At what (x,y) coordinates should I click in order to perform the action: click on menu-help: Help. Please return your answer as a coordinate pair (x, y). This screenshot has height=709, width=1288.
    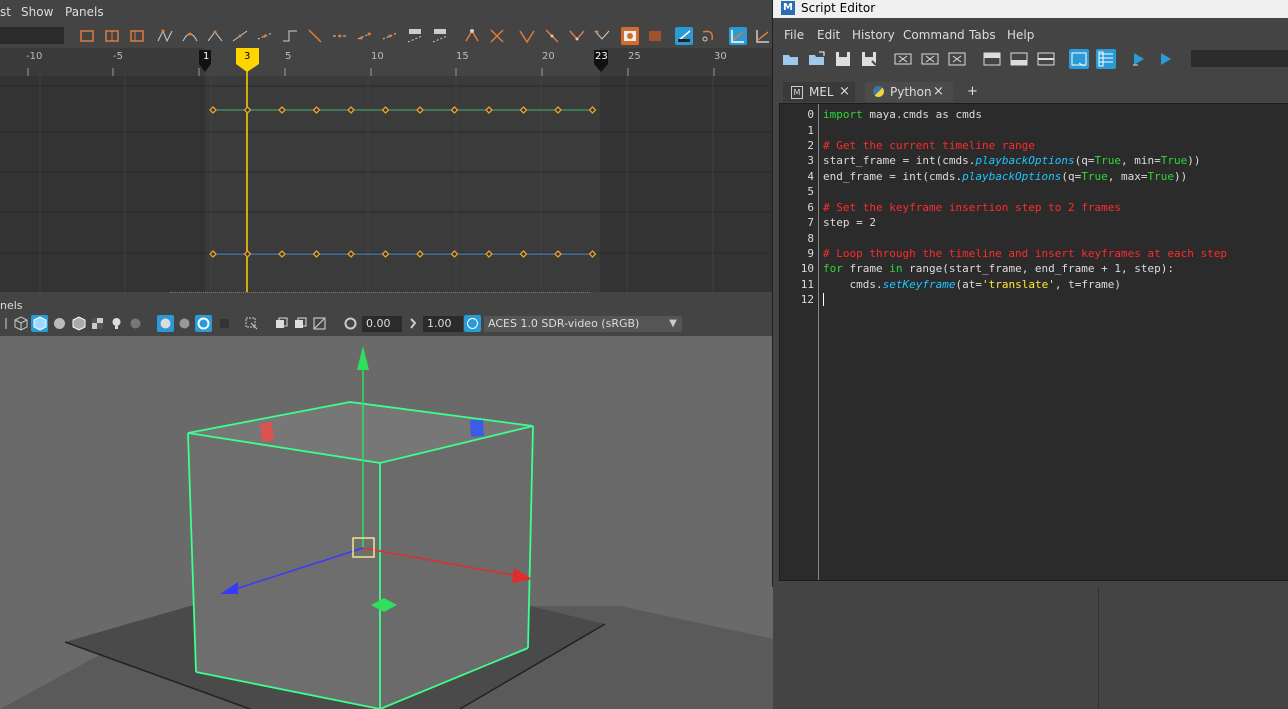
    Looking at the image, I should click on (1020, 35).